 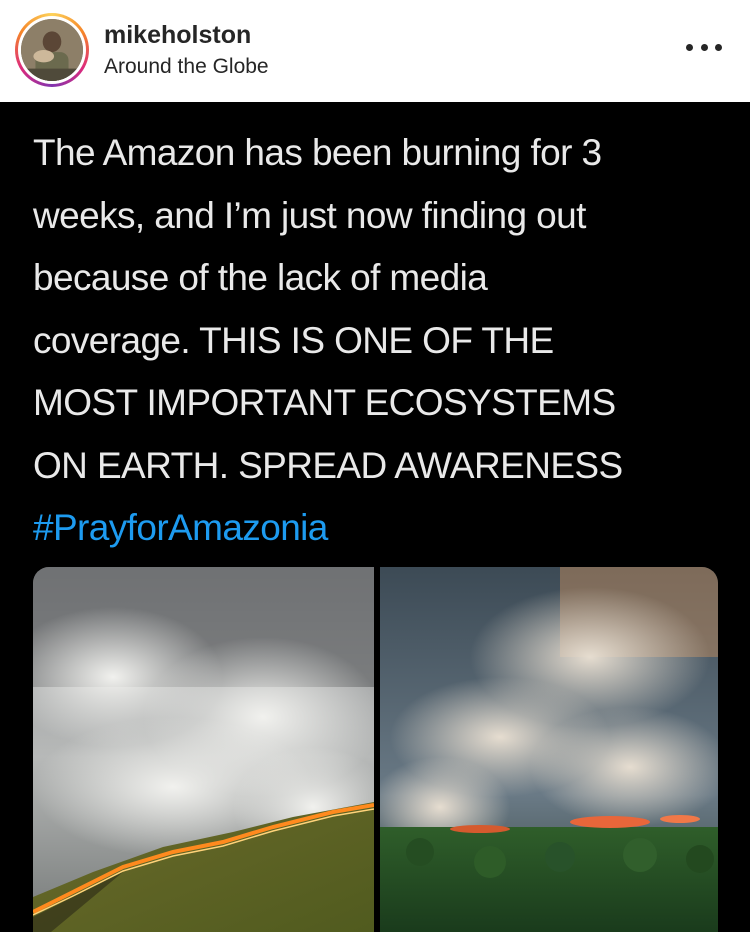 What do you see at coordinates (186, 51) in the screenshot?
I see `user-meta: mikeholston Around the Globe` at bounding box center [186, 51].